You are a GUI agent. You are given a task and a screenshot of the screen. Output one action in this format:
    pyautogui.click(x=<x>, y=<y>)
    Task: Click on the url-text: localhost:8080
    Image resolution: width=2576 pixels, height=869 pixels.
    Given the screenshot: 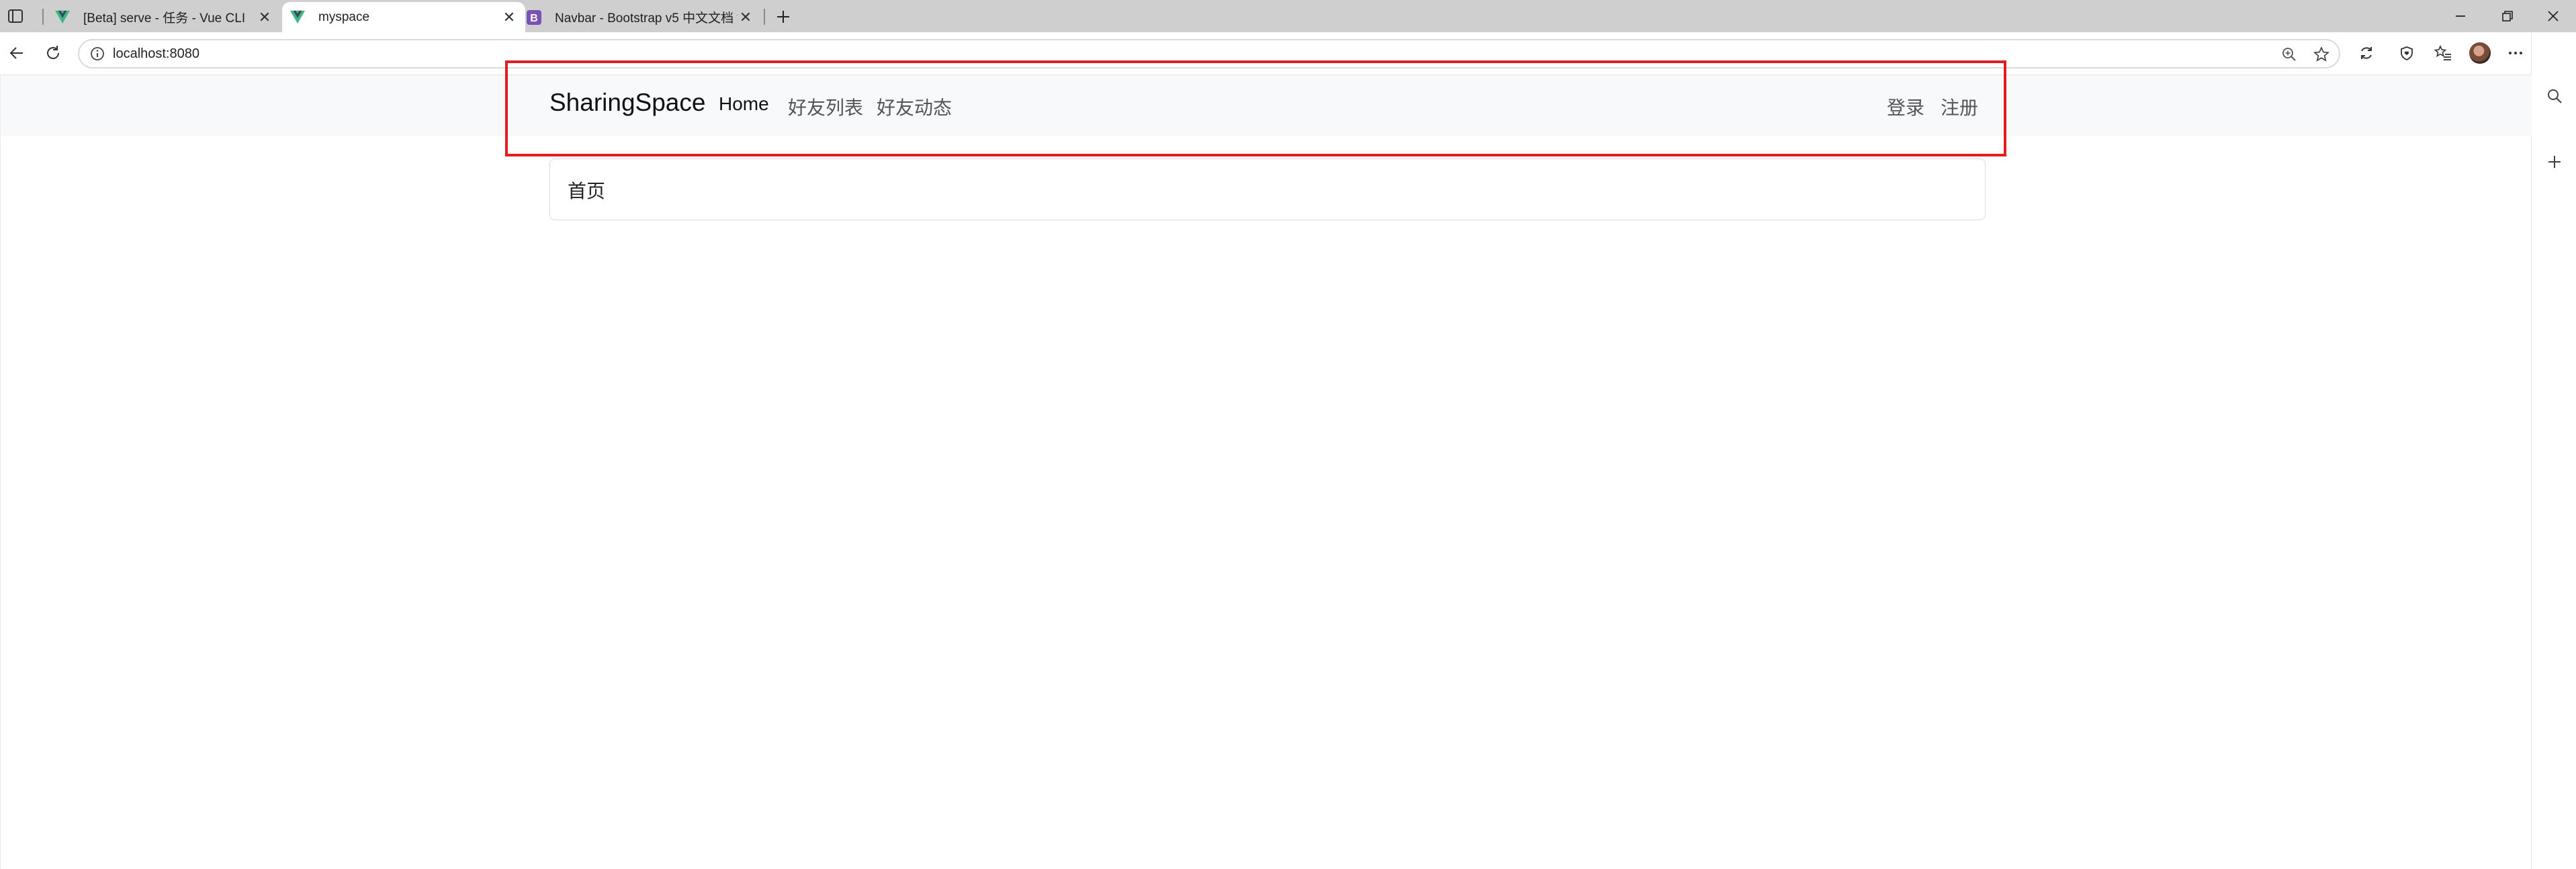 What is the action you would take?
    pyautogui.click(x=156, y=54)
    